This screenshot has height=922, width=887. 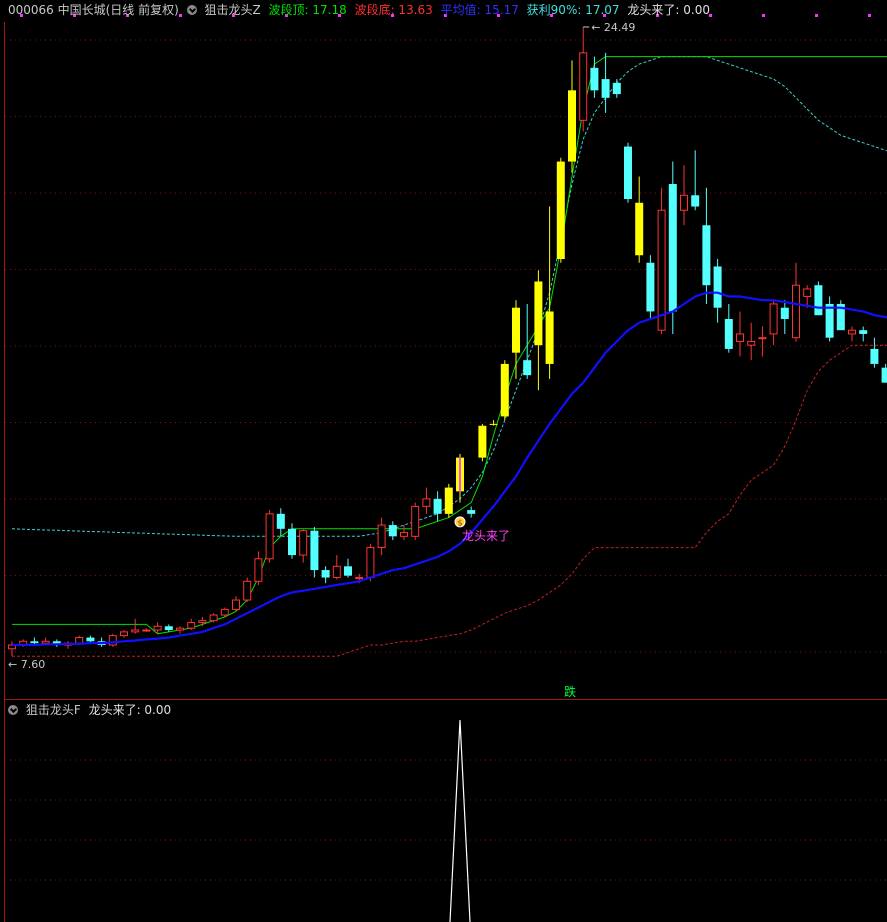 What do you see at coordinates (393, 10) in the screenshot?
I see `wave-bottom-value: 波段底: 13.63` at bounding box center [393, 10].